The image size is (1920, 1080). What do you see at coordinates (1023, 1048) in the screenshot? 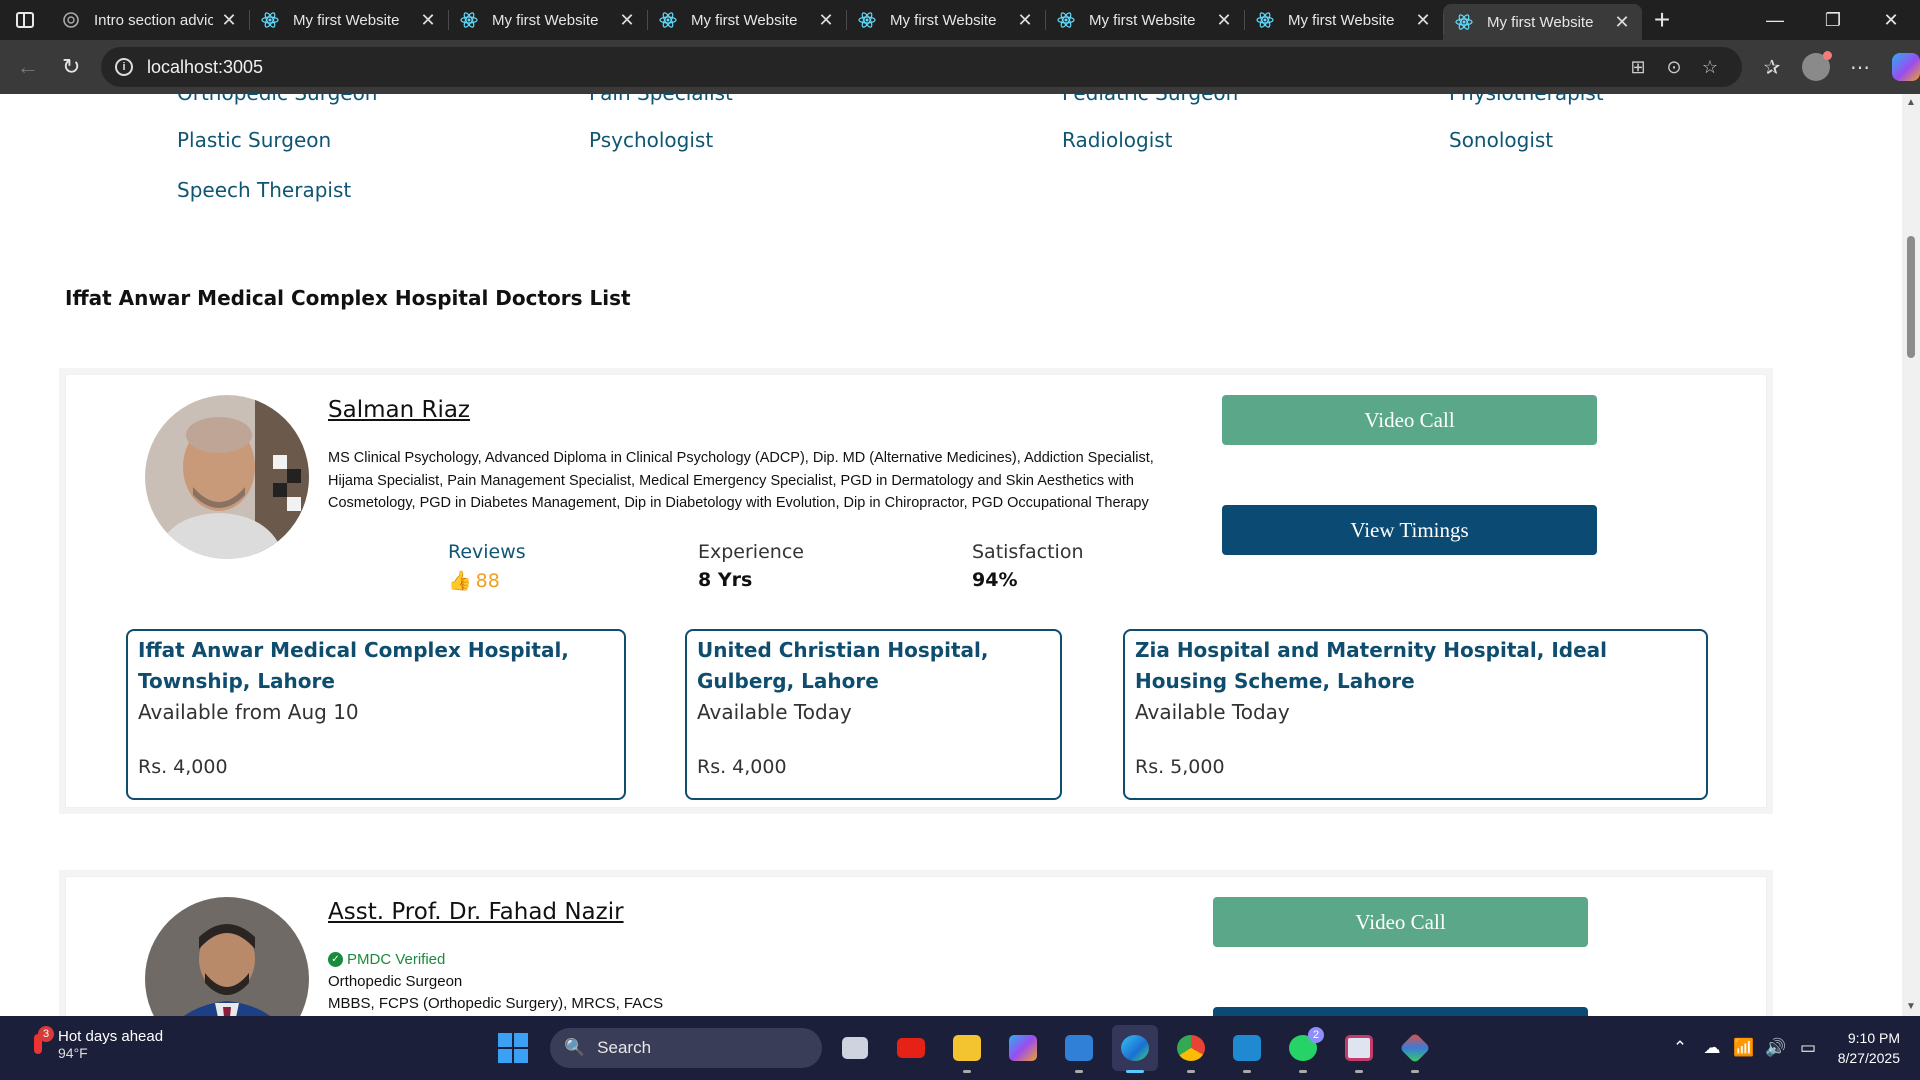
I see `copilot-app-icon` at bounding box center [1023, 1048].